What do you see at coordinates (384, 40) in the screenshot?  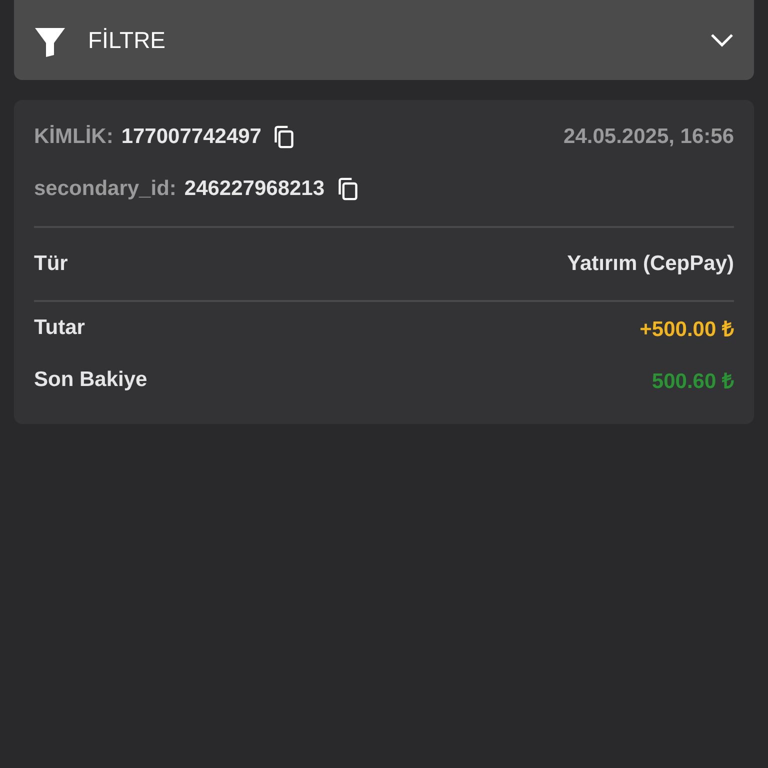 I see `filter-bar: FİLTRE` at bounding box center [384, 40].